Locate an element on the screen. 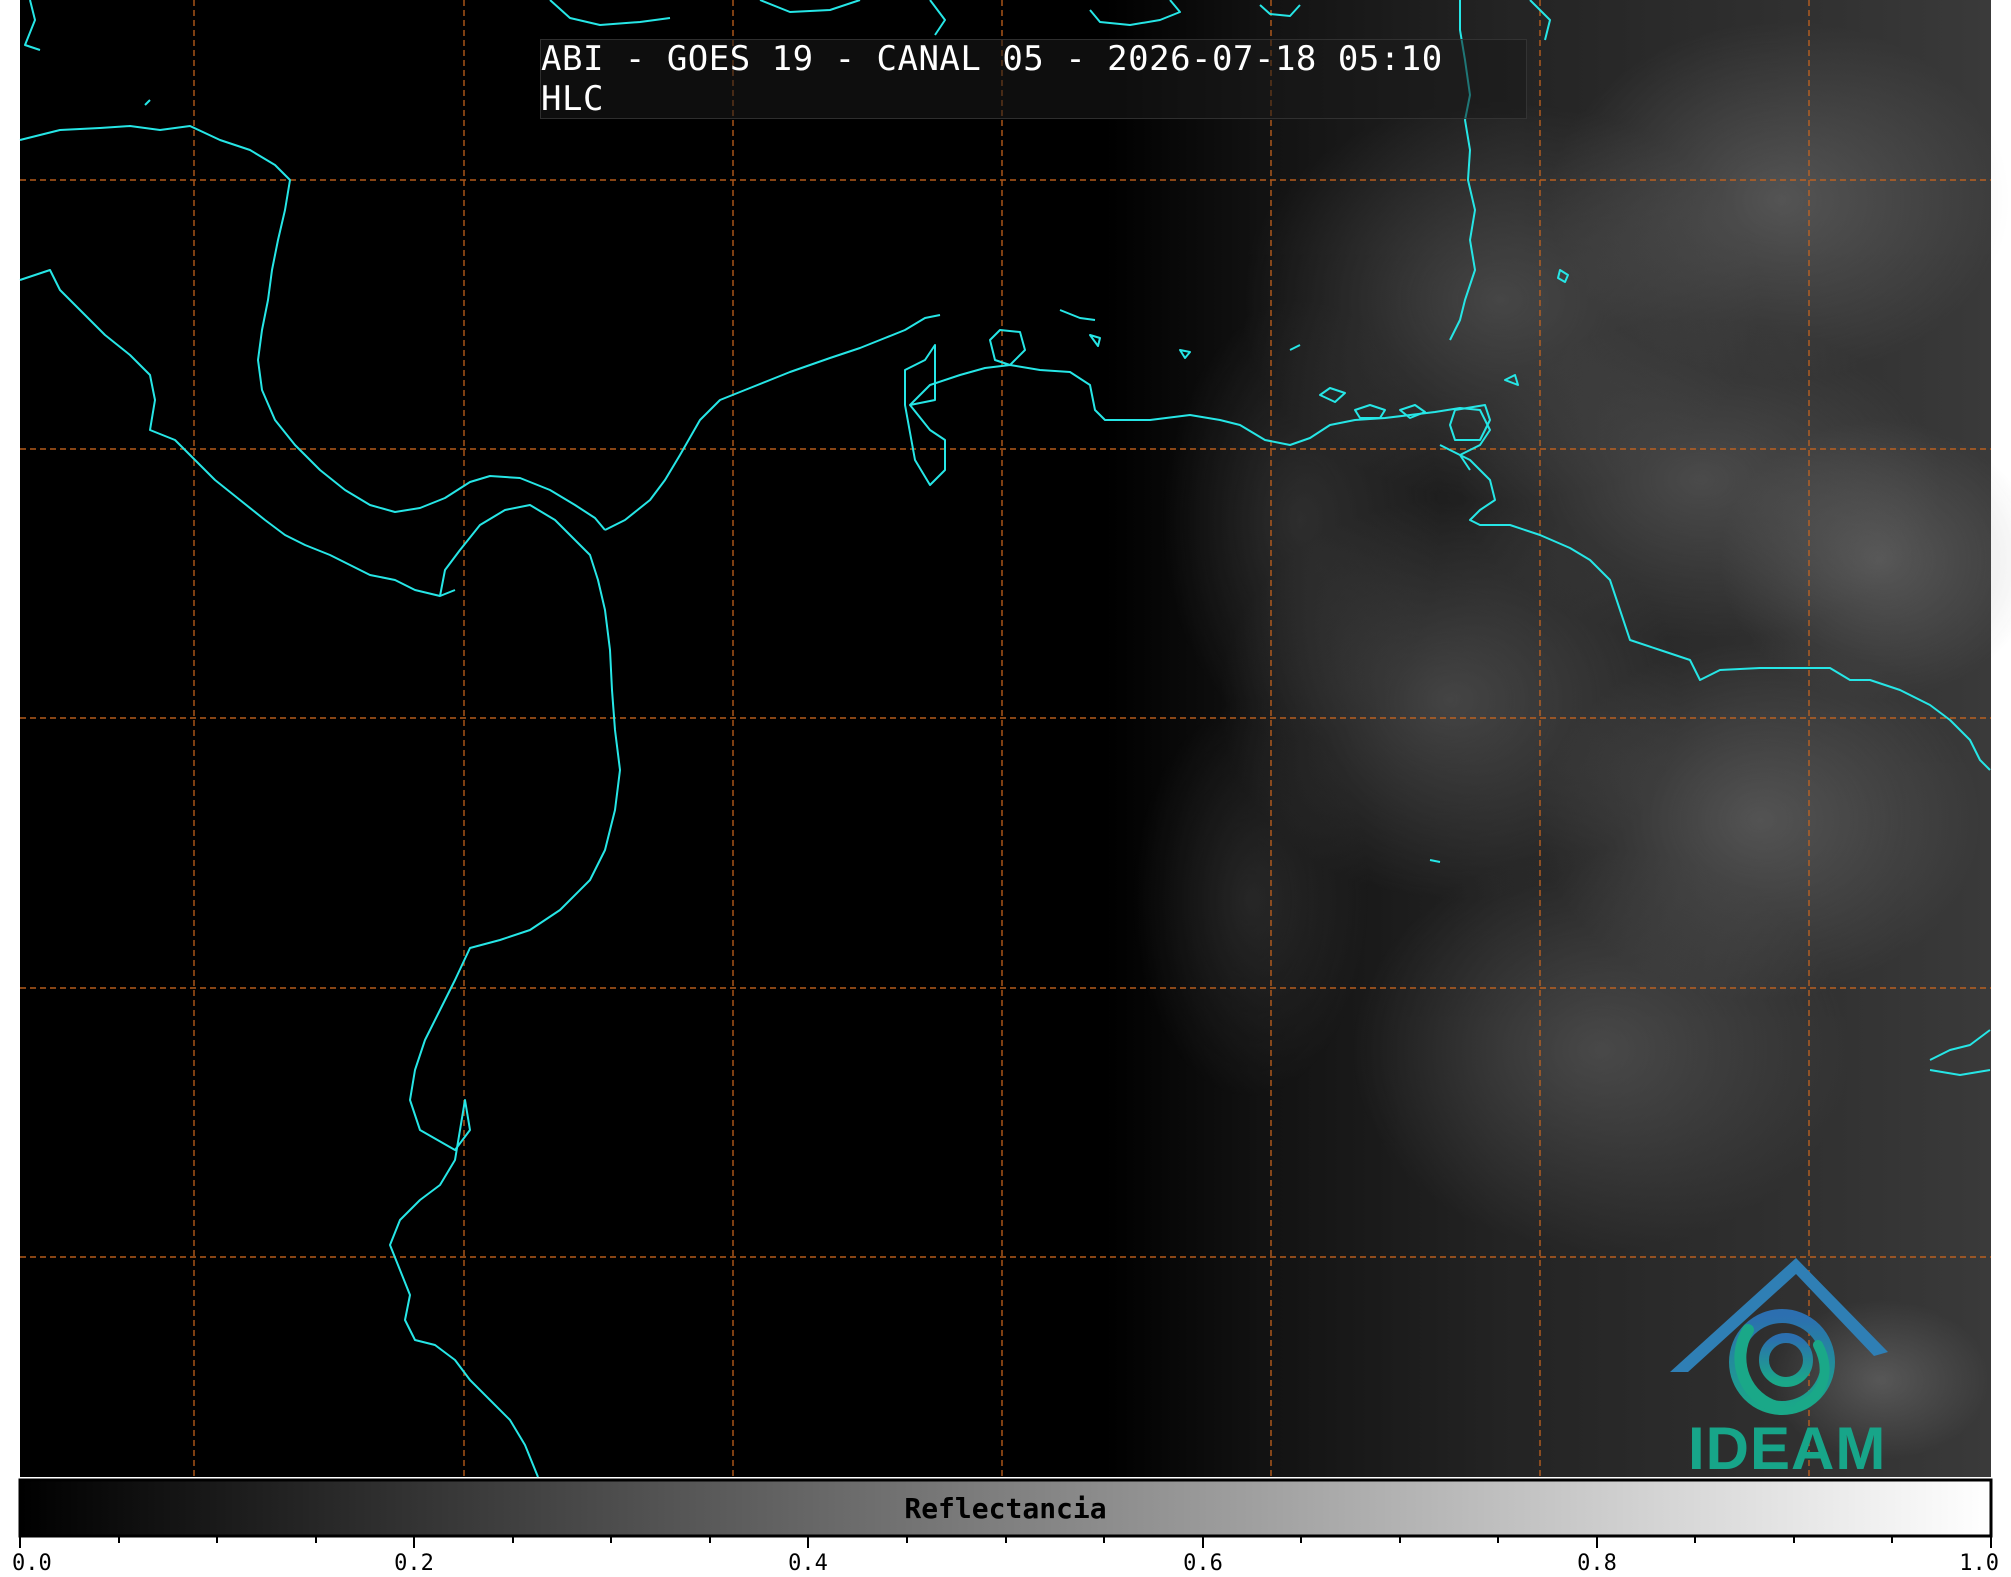 The image size is (2011, 1577). colorbar-tick-label: 1.0 is located at coordinates (1979, 1563).